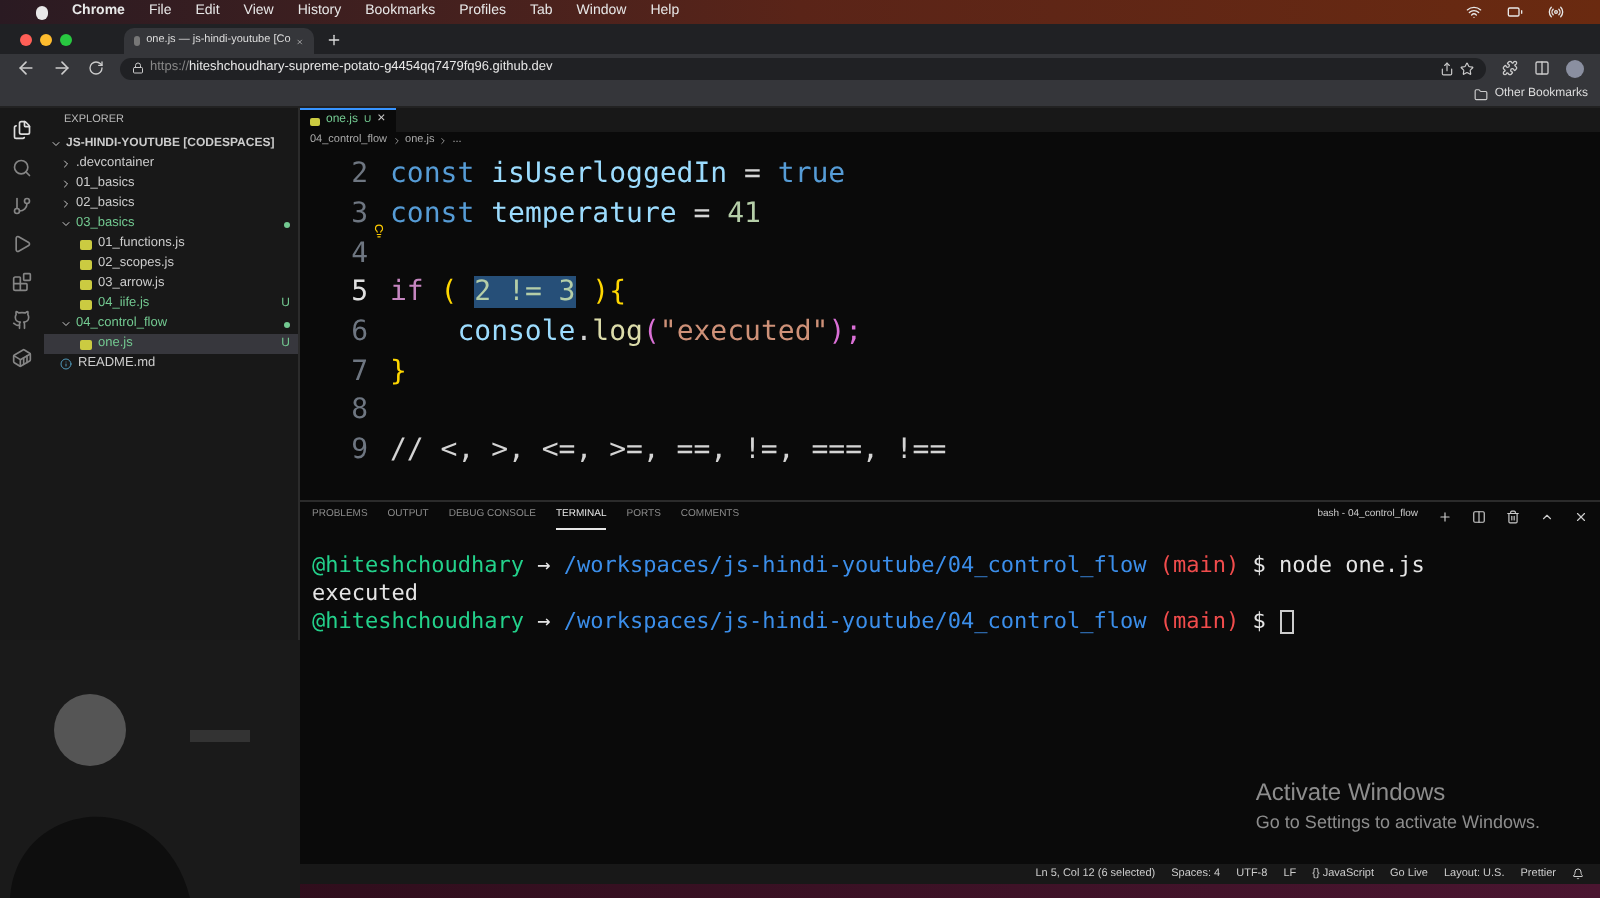  What do you see at coordinates (1575, 68) in the screenshot?
I see `profile-avatar` at bounding box center [1575, 68].